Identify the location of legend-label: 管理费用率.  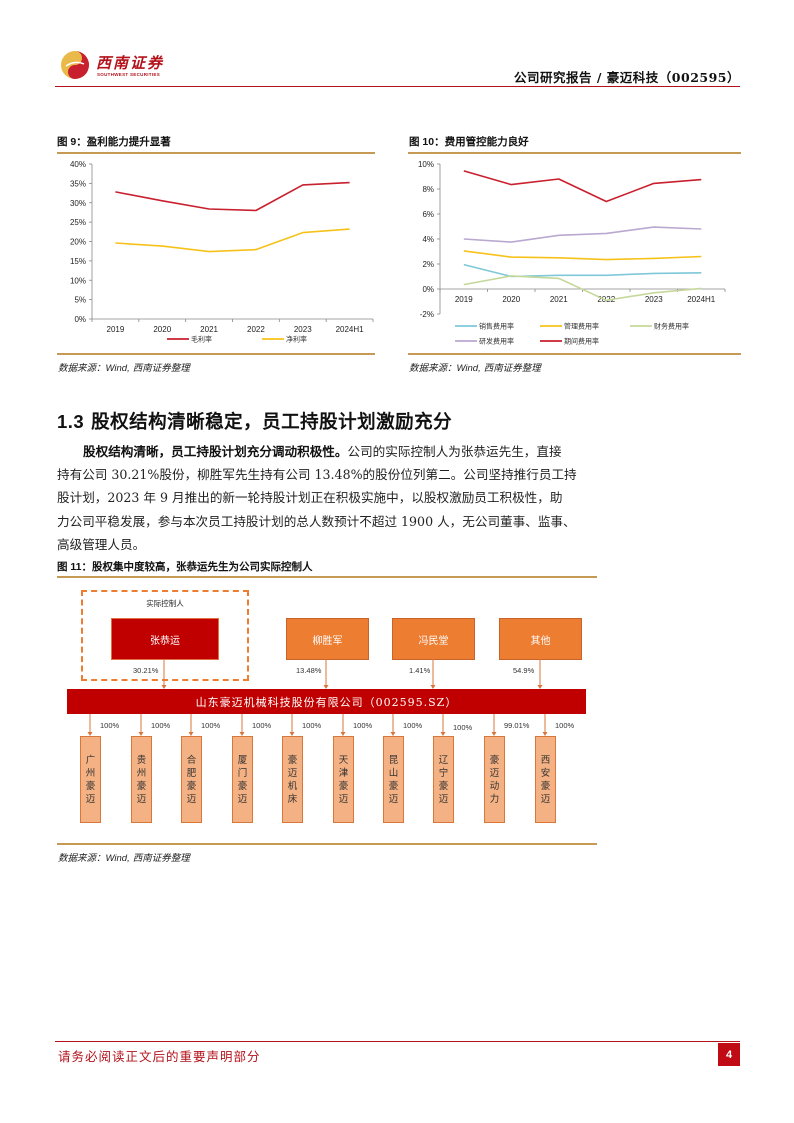
(581, 326).